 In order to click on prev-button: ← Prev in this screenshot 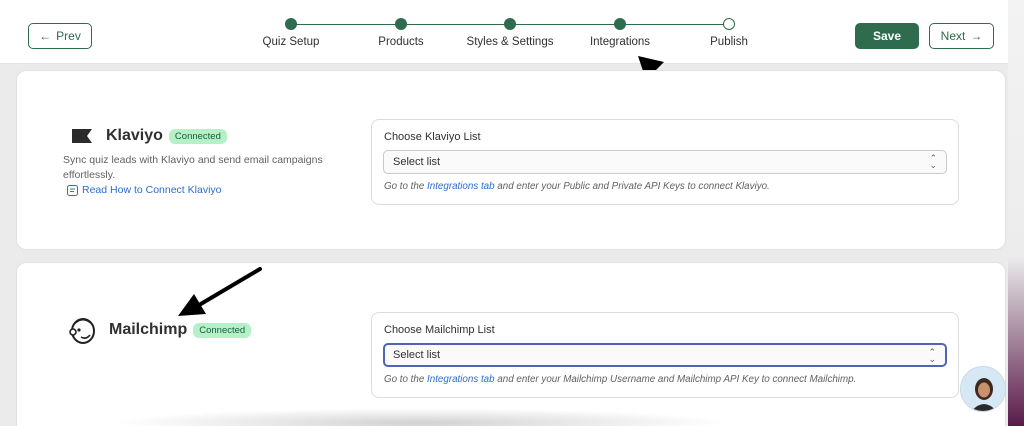, I will do `click(60, 36)`.